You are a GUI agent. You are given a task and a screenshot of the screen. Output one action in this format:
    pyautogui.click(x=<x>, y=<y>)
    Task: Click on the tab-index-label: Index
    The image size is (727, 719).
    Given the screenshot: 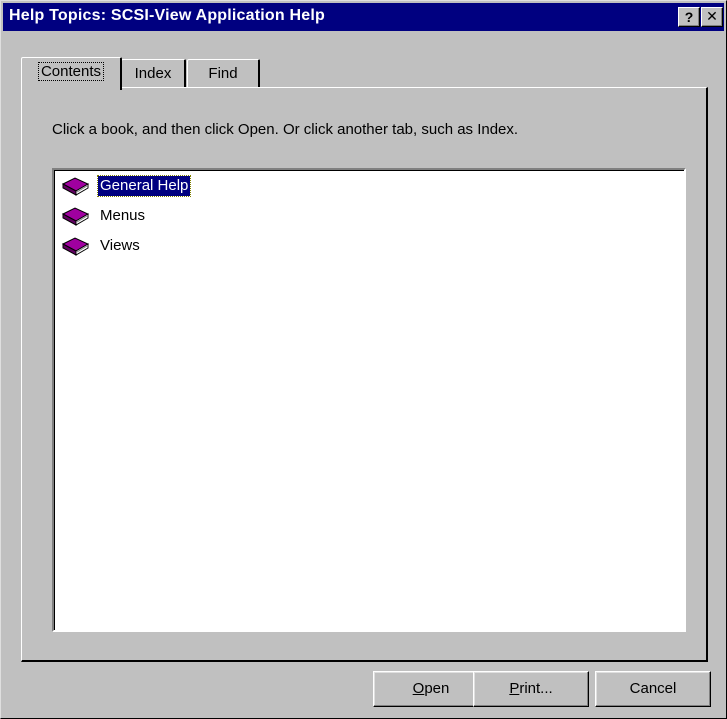 What is the action you would take?
    pyautogui.click(x=153, y=73)
    